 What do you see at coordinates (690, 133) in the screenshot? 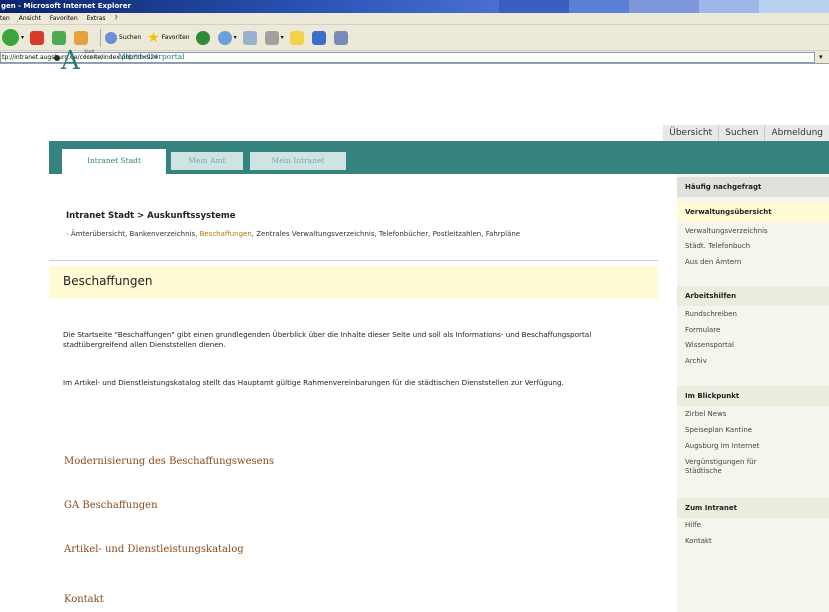
I see `nav-overview: Übersicht` at bounding box center [690, 133].